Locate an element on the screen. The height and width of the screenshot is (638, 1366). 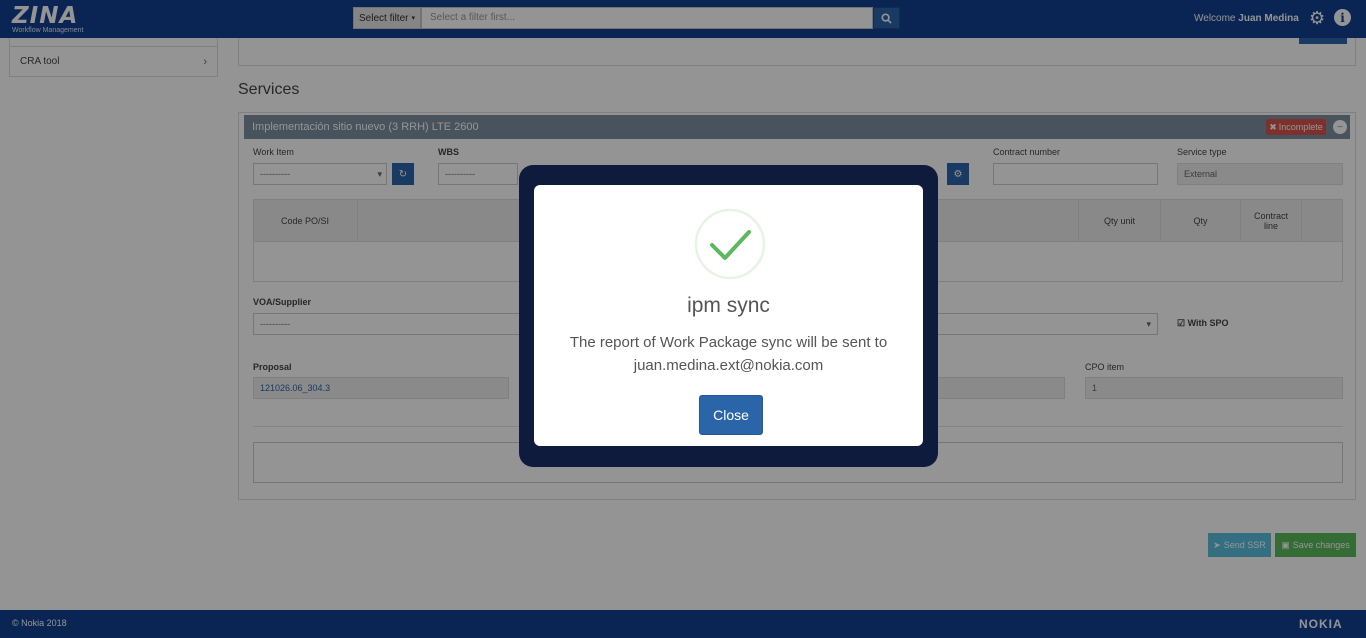
success-check-icon is located at coordinates (730, 244).